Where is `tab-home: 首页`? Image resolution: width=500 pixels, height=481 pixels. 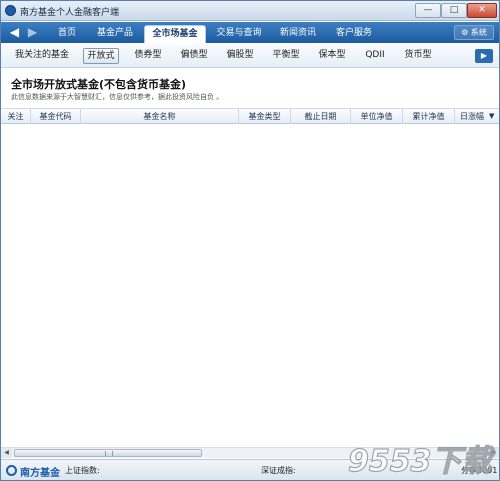
tab-home: 首页 is located at coordinates (67, 34).